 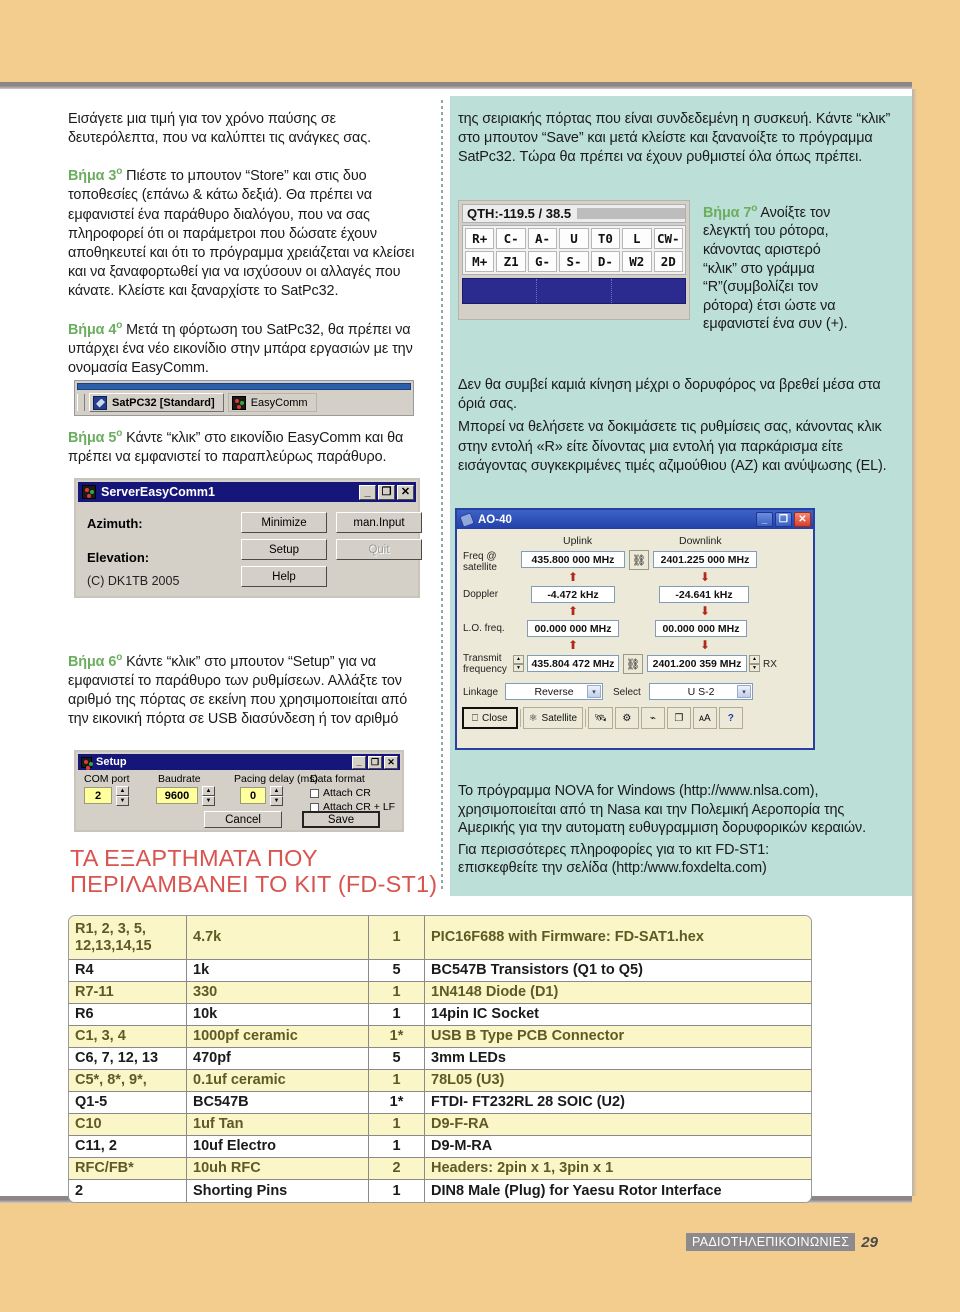 What do you see at coordinates (573, 628) in the screenshot?
I see `uplink-lo-field: 00.000 000 MHz` at bounding box center [573, 628].